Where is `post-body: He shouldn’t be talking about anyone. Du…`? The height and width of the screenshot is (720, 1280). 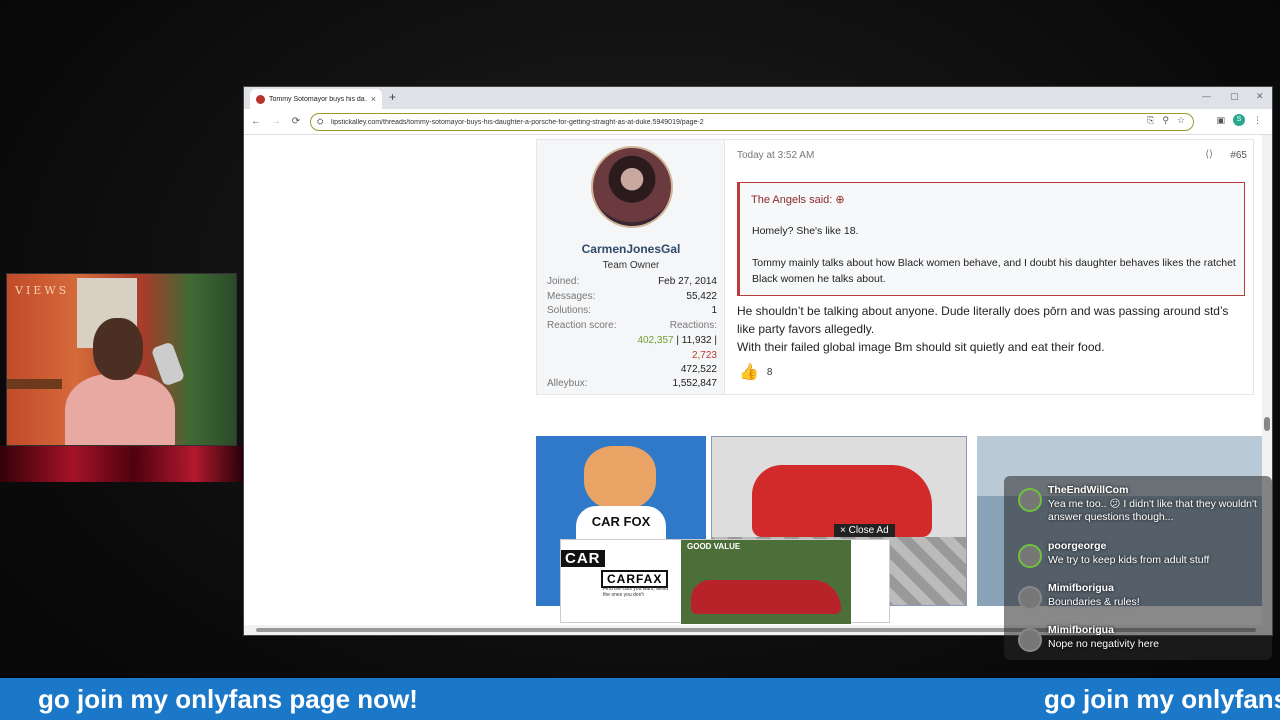 post-body: He shouldn’t be talking about anyone. Du… is located at coordinates (992, 329).